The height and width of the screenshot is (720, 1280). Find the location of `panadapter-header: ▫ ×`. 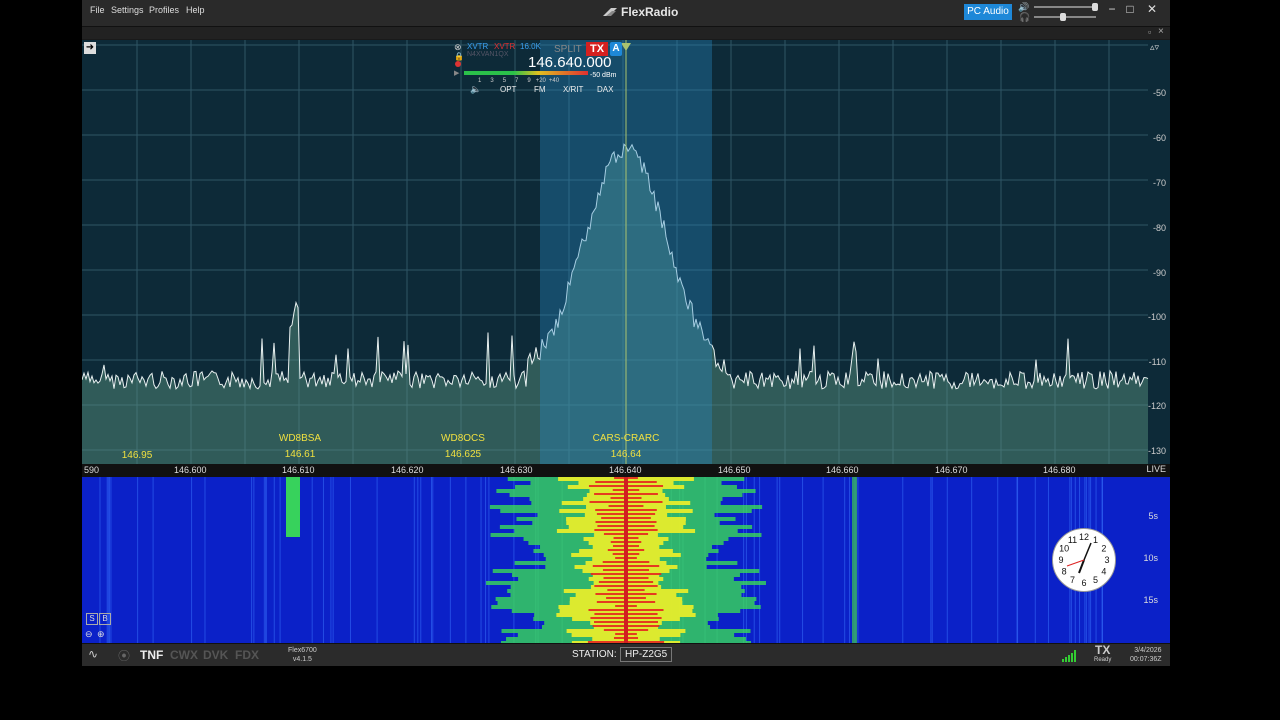

panadapter-header: ▫ × is located at coordinates (626, 32).